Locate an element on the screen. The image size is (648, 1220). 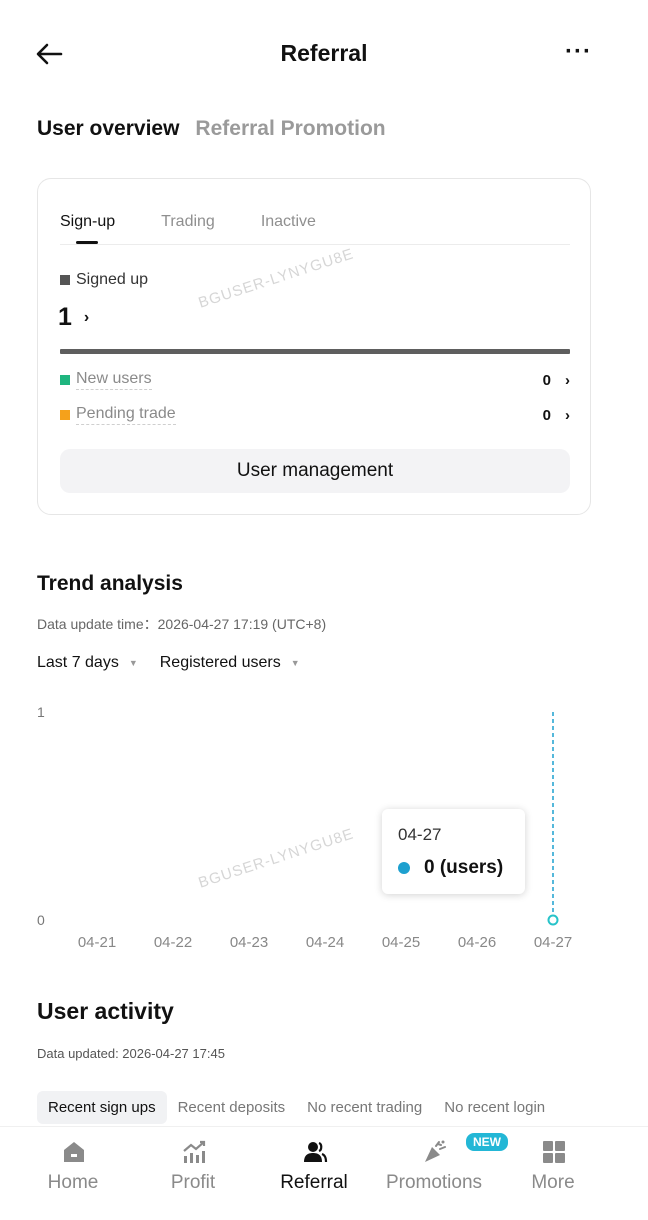
x-tick-label: 04-22 is located at coordinates (173, 942).